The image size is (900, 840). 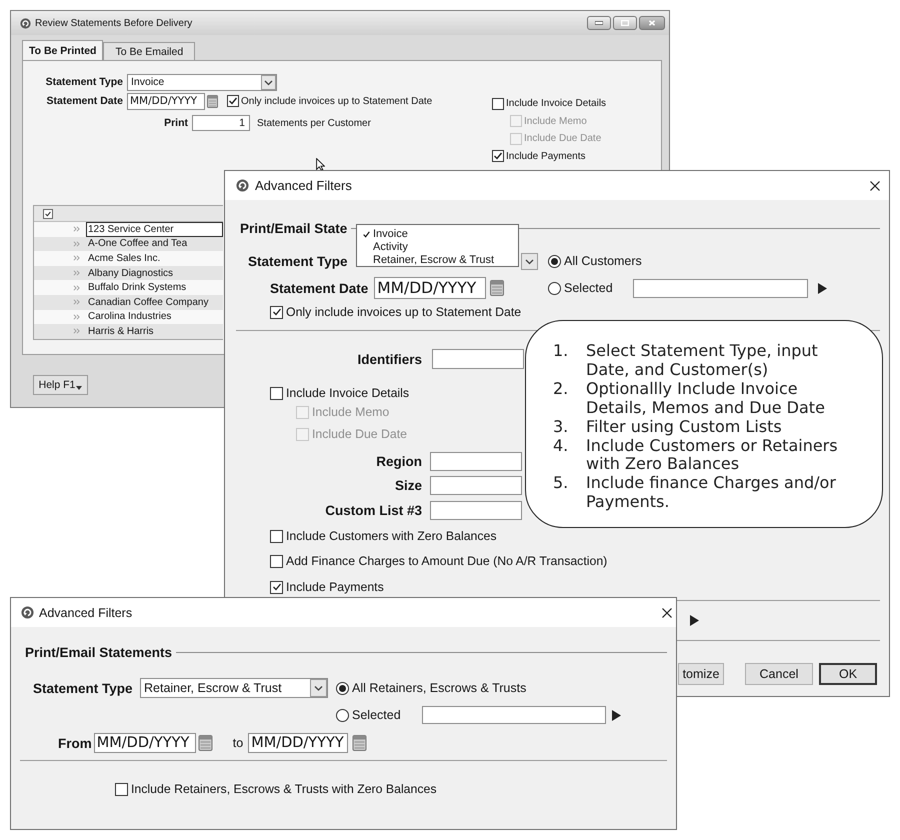 I want to click on window-title: Review Statements Before Delivery, so click(x=113, y=23).